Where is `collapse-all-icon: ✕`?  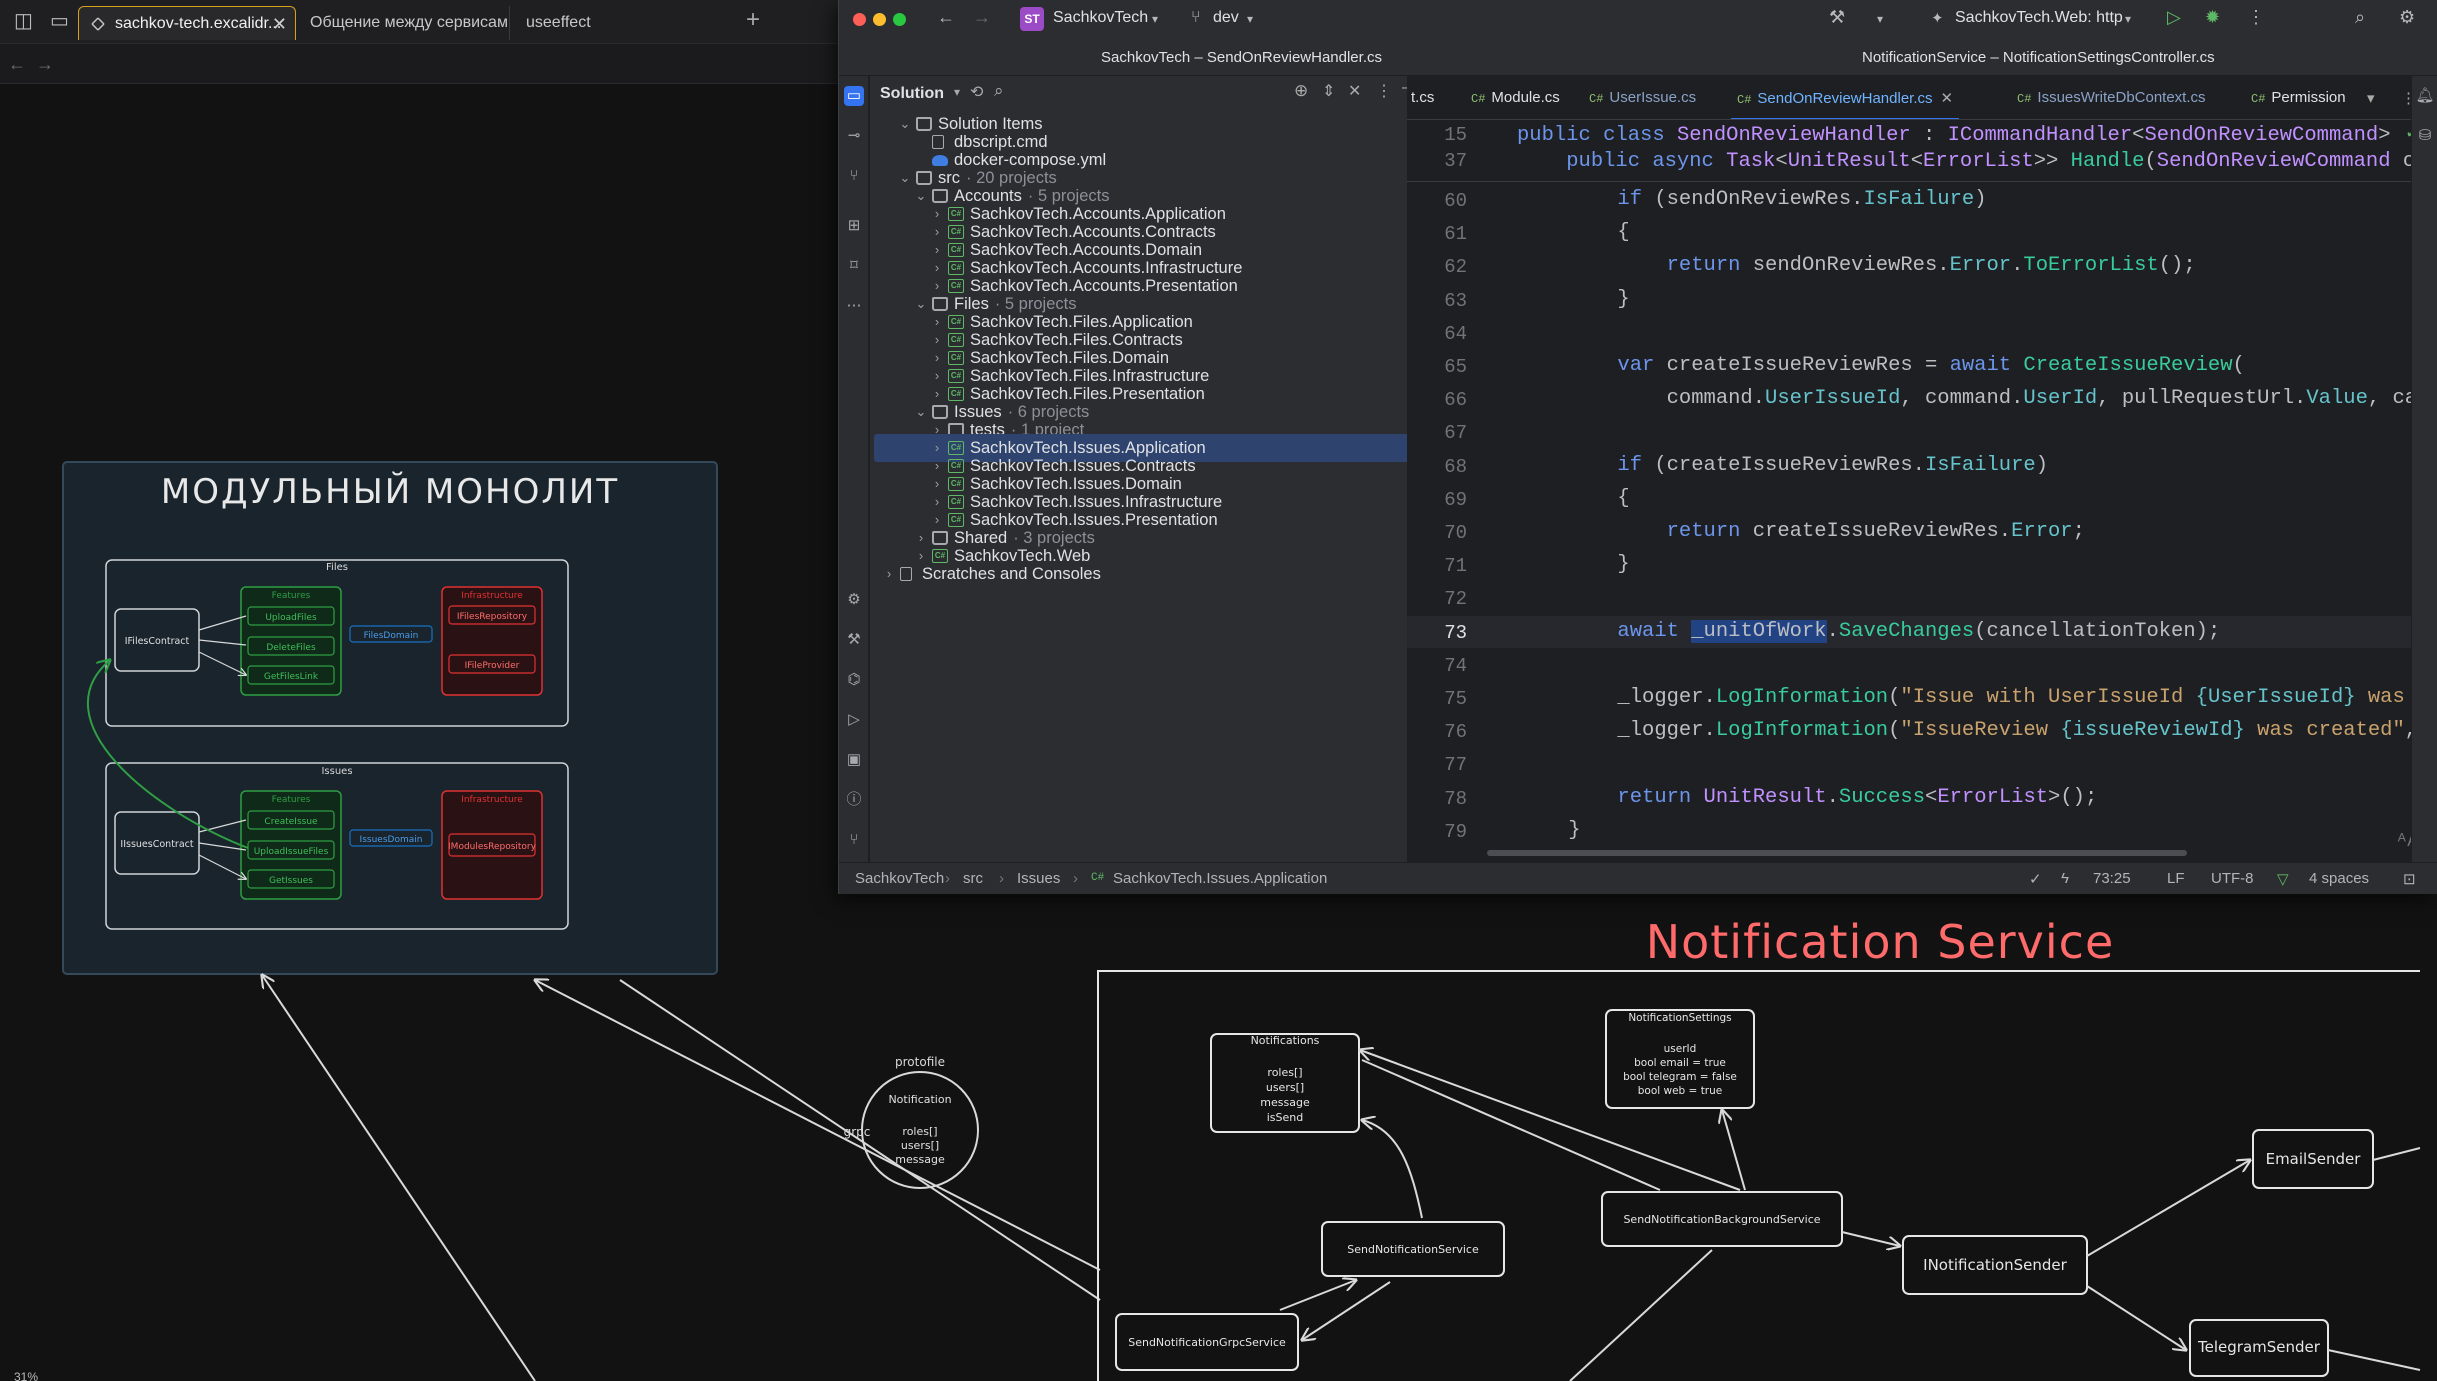
collapse-all-icon: ✕ is located at coordinates (1354, 91).